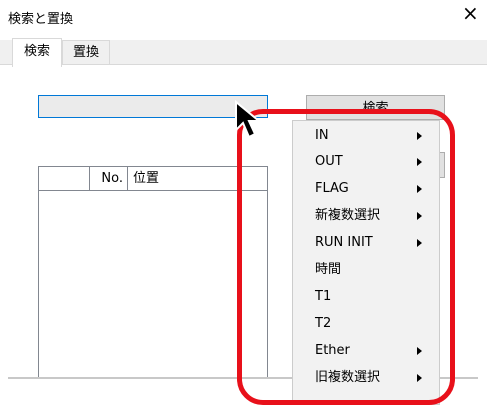 The height and width of the screenshot is (405, 487). What do you see at coordinates (470, 13) in the screenshot?
I see `close-icon: ×` at bounding box center [470, 13].